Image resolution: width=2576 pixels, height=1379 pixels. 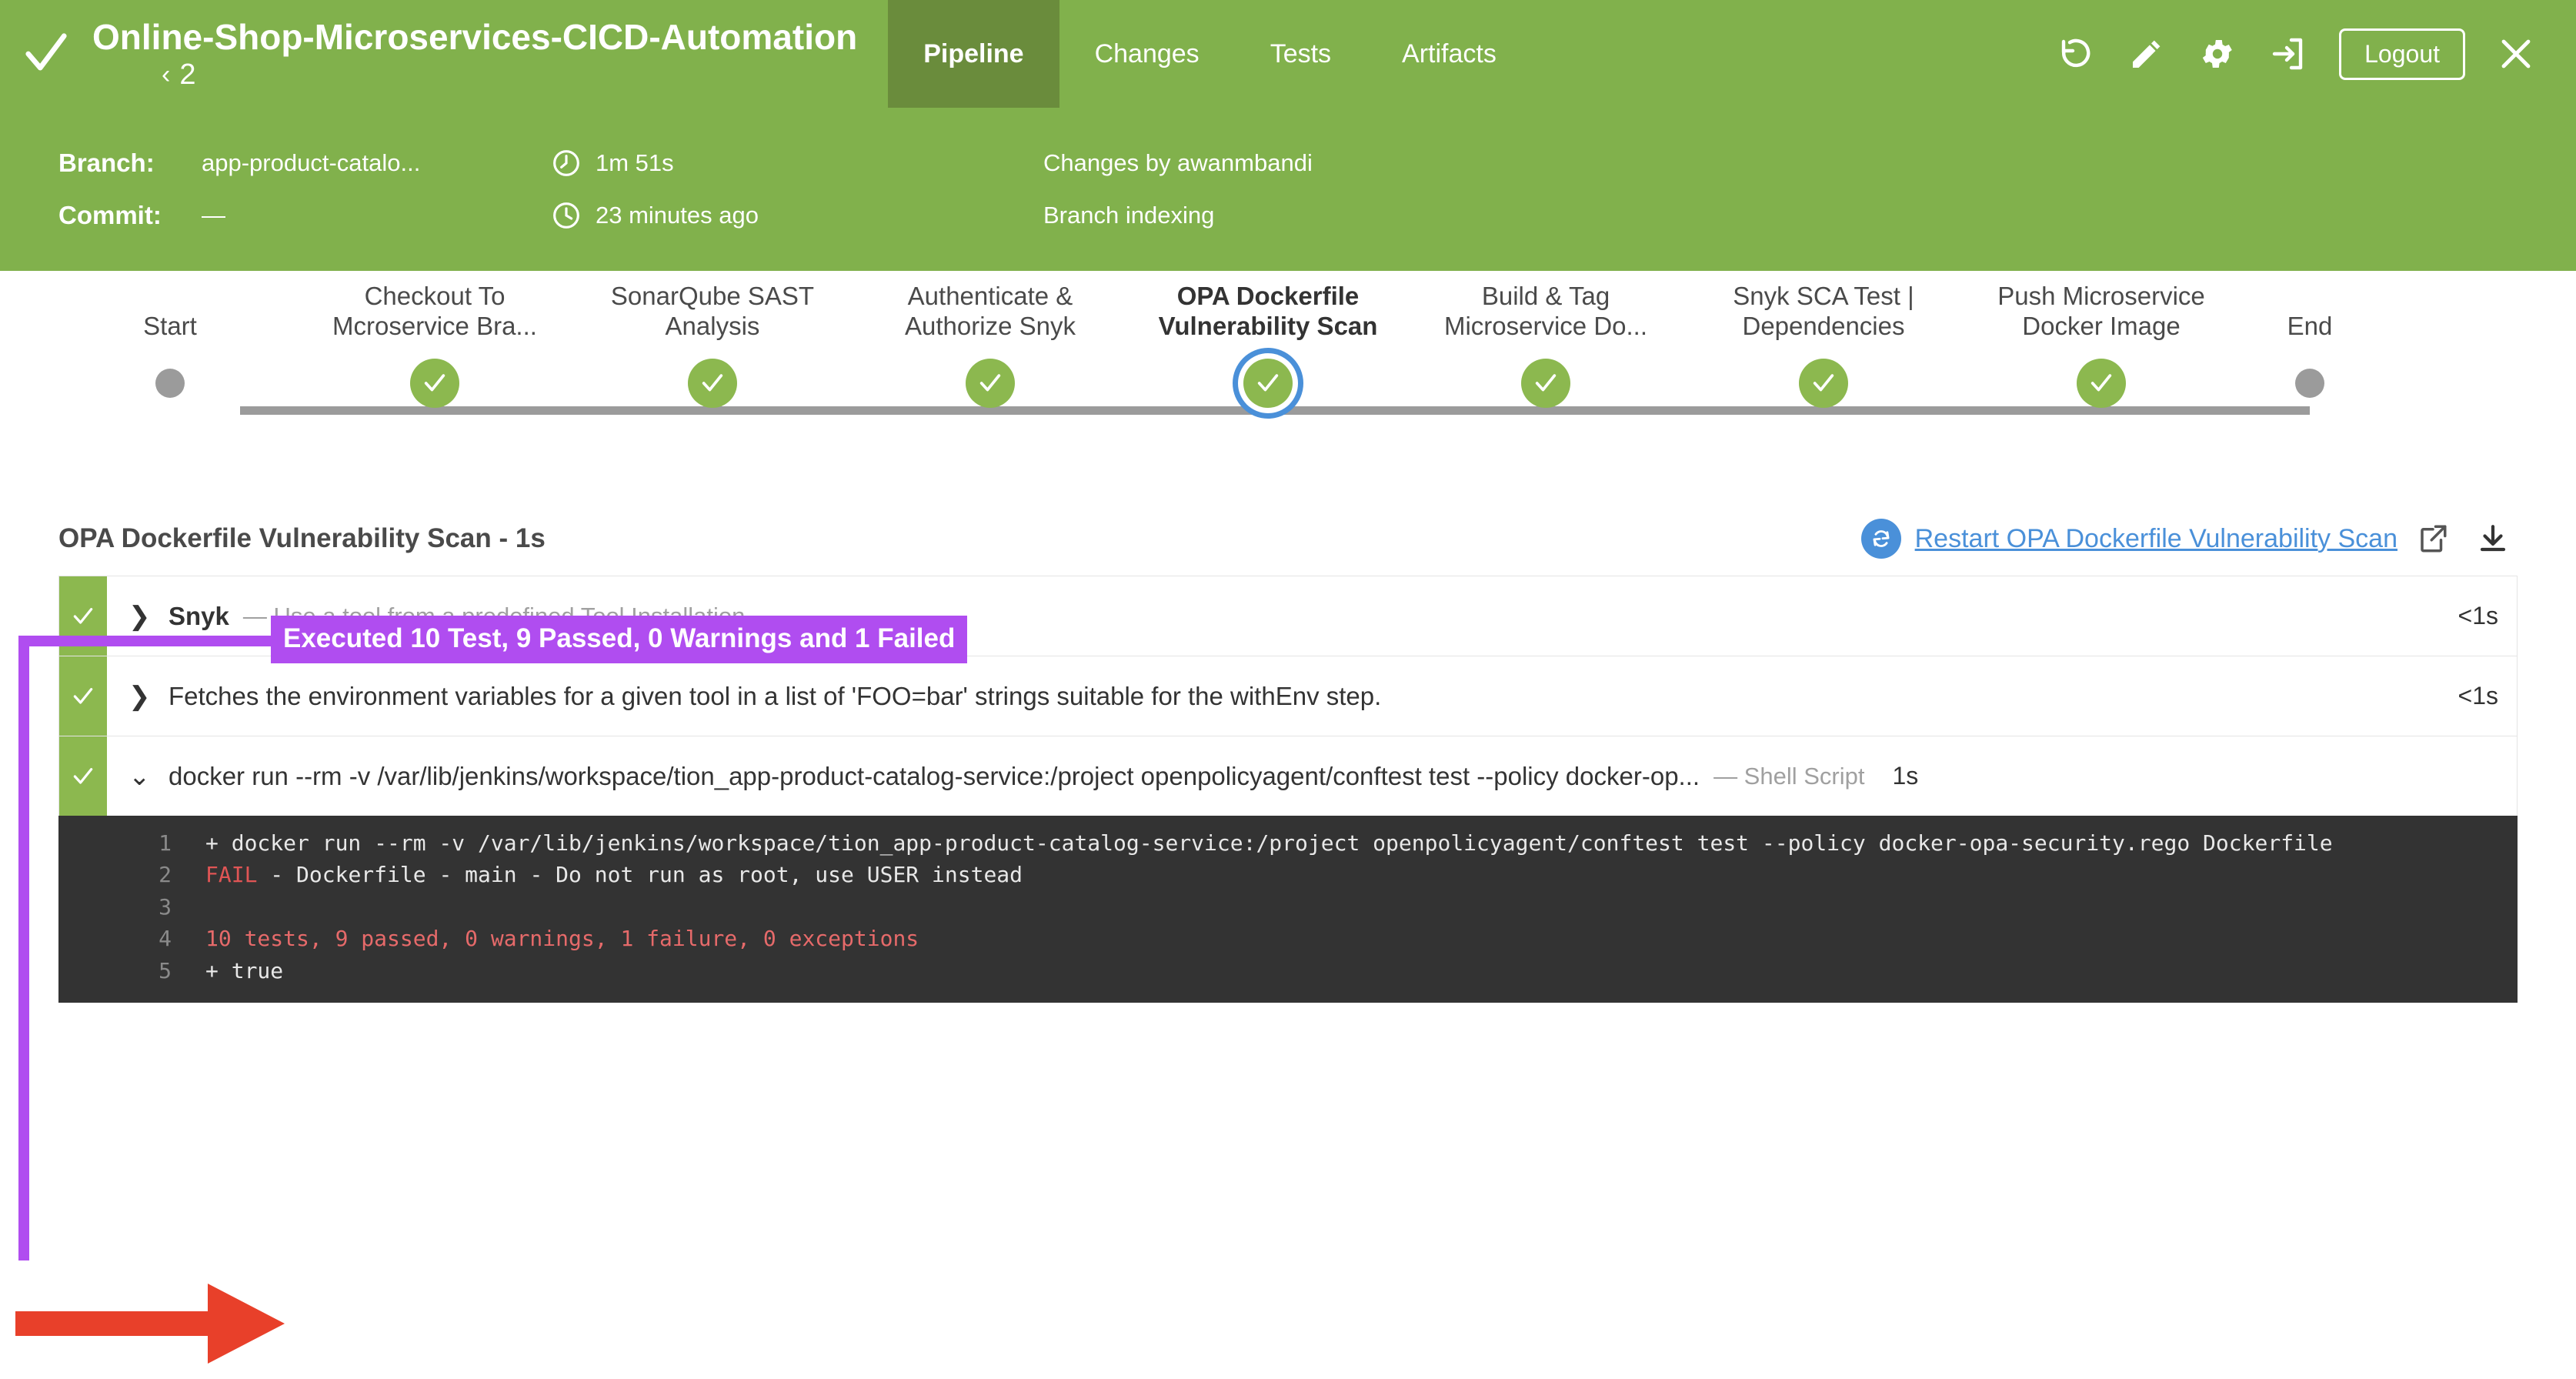 What do you see at coordinates (1788, 54) in the screenshot?
I see `header-spacer` at bounding box center [1788, 54].